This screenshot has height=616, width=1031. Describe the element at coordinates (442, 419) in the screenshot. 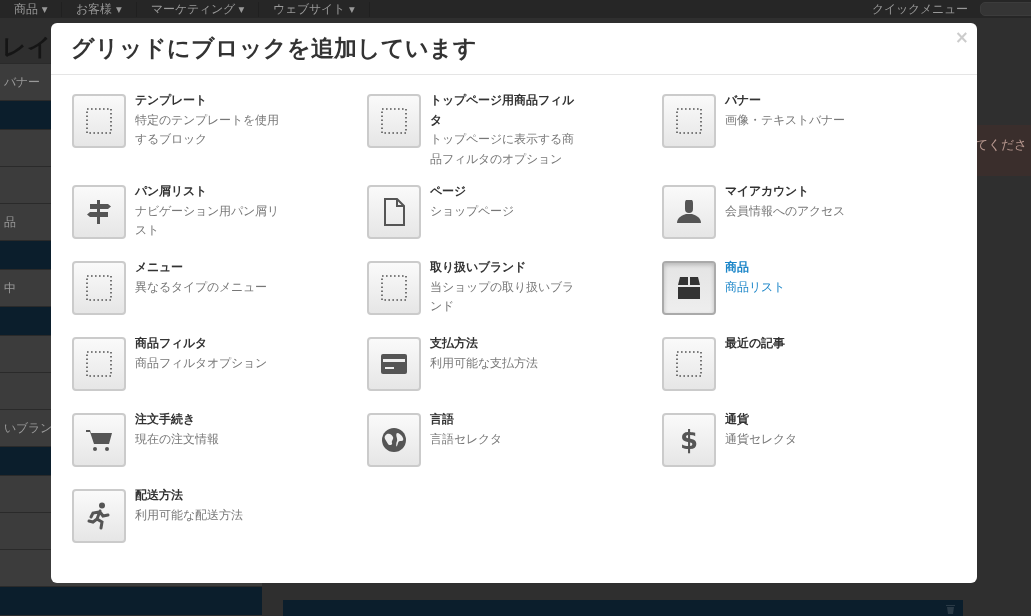

I see `block-title: 言語` at that location.